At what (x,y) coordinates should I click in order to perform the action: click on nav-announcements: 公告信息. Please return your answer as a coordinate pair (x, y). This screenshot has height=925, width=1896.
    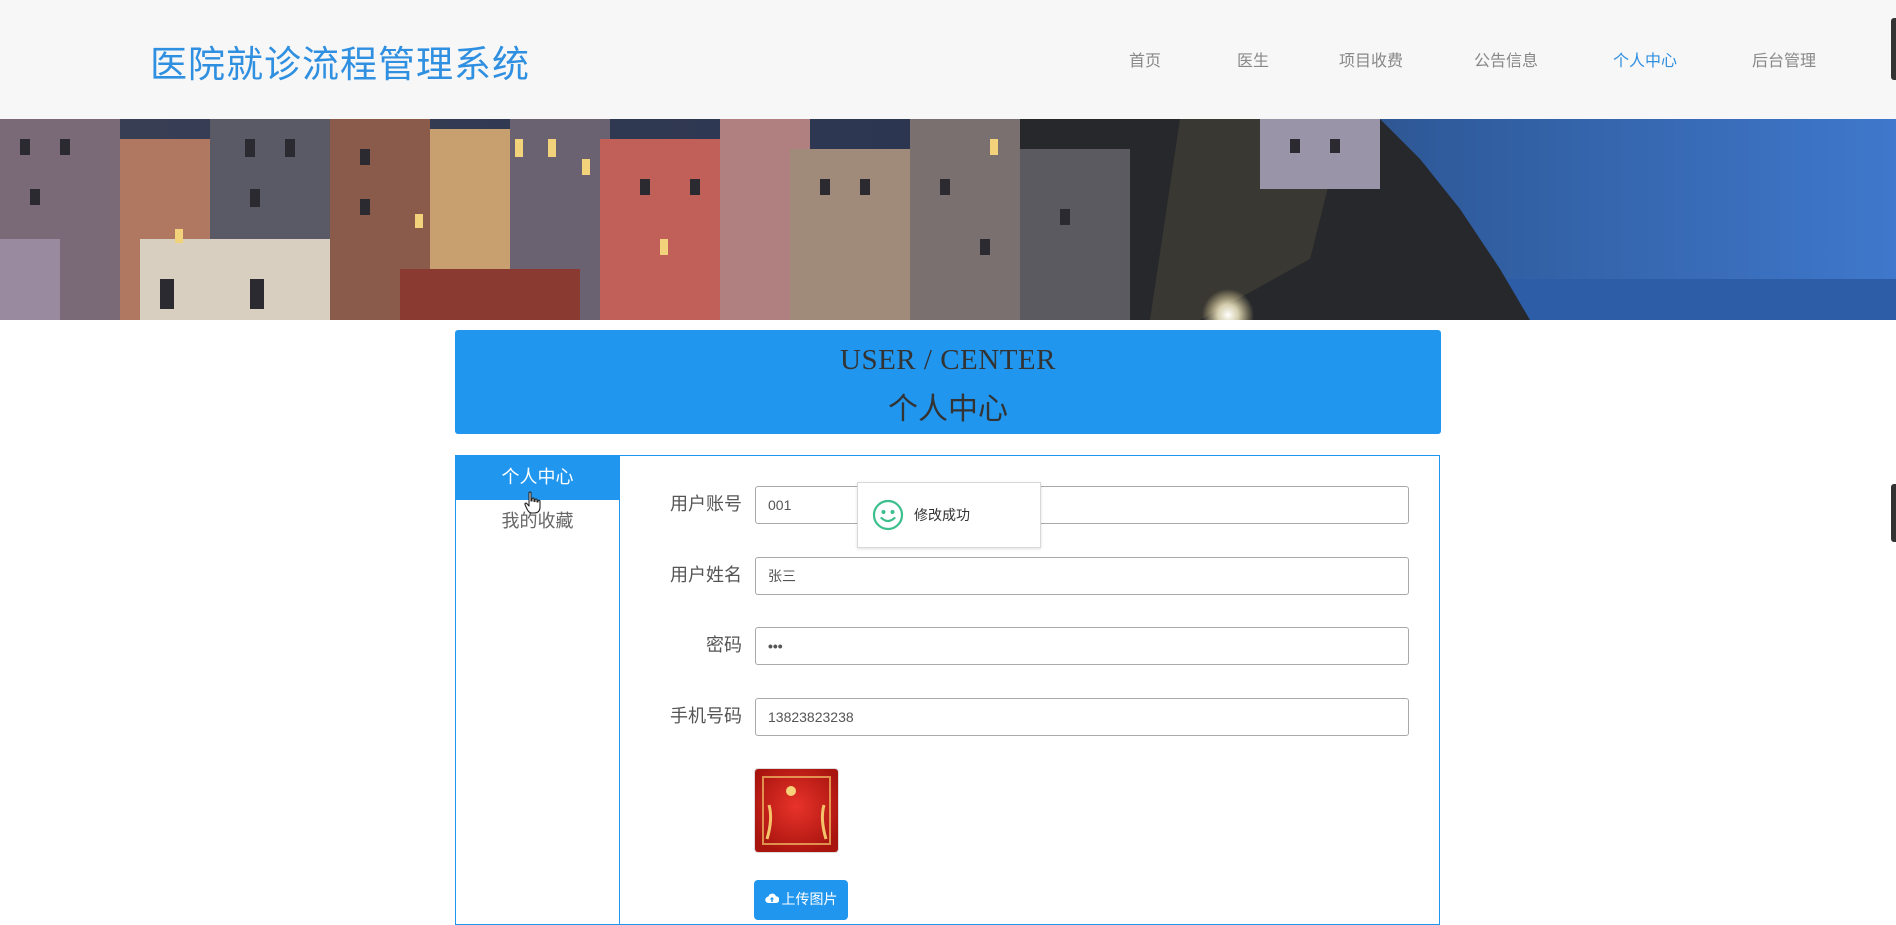
    Looking at the image, I should click on (1506, 59).